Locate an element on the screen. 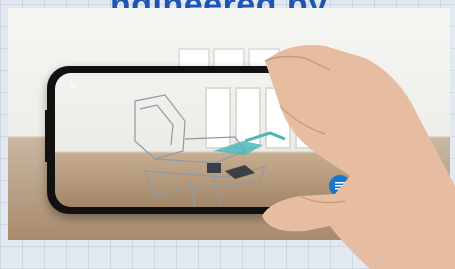 Image resolution: width=455 pixels, height=269 pixels. close-icon: ✕ is located at coordinates (73, 87).